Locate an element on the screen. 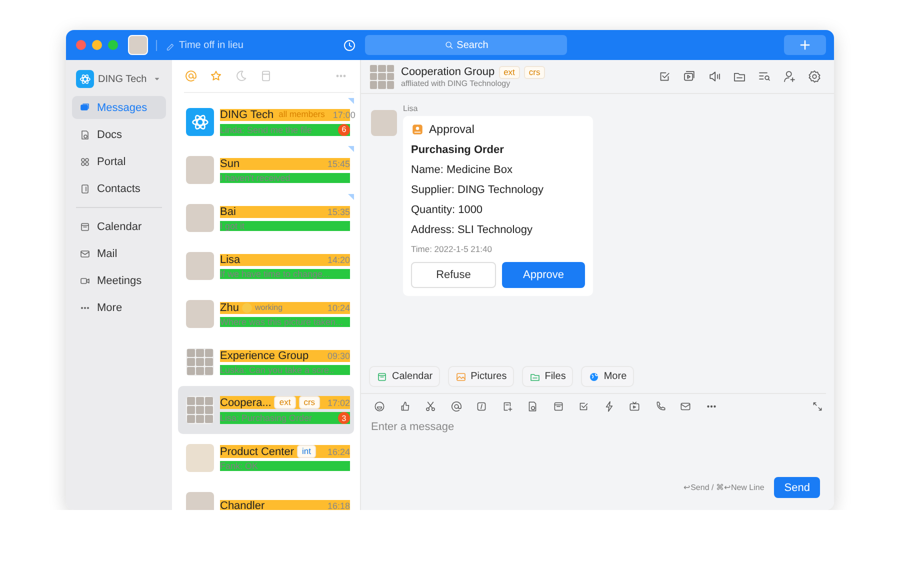 Image resolution: width=900 pixels, height=564 pixels. sidebar-item: Meetings is located at coordinates (119, 280).